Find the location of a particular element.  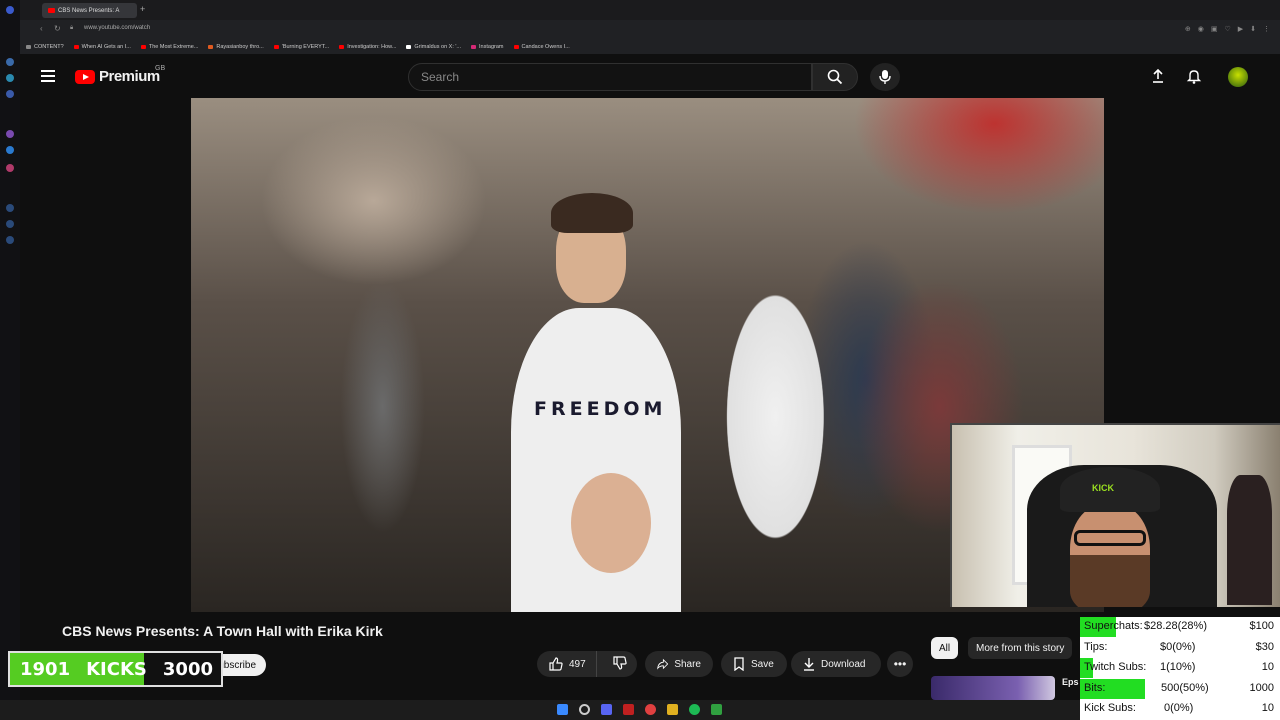

stream-goal-target: 10 is located at coordinates (1267, 708).